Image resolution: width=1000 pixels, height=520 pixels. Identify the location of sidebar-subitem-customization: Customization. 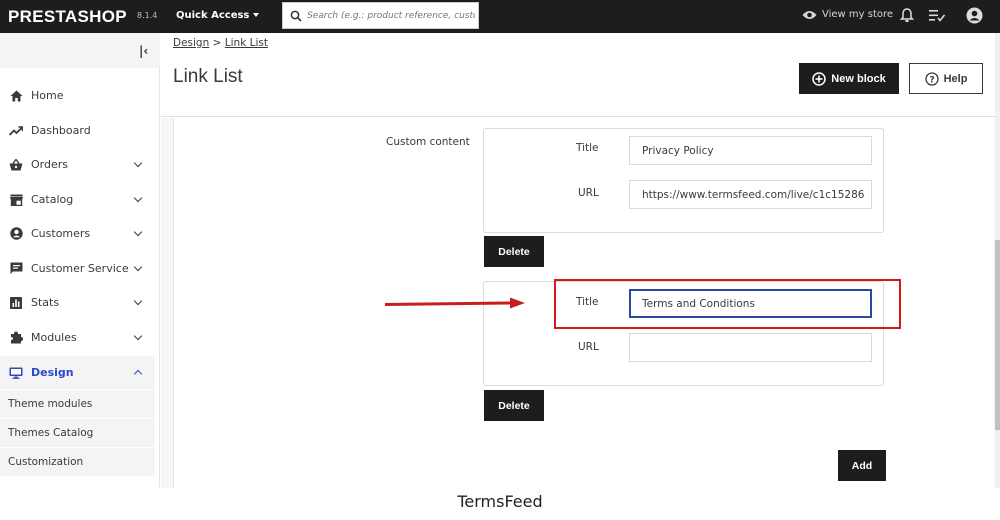
(77, 462).